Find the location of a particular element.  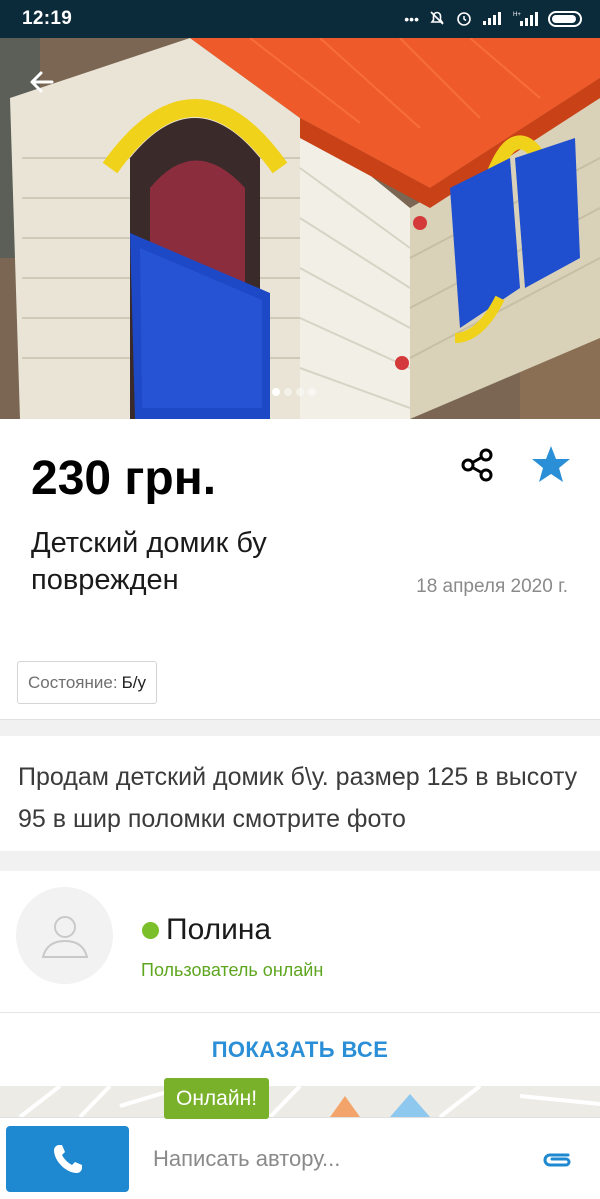

user-placeholder-icon is located at coordinates (64, 936).